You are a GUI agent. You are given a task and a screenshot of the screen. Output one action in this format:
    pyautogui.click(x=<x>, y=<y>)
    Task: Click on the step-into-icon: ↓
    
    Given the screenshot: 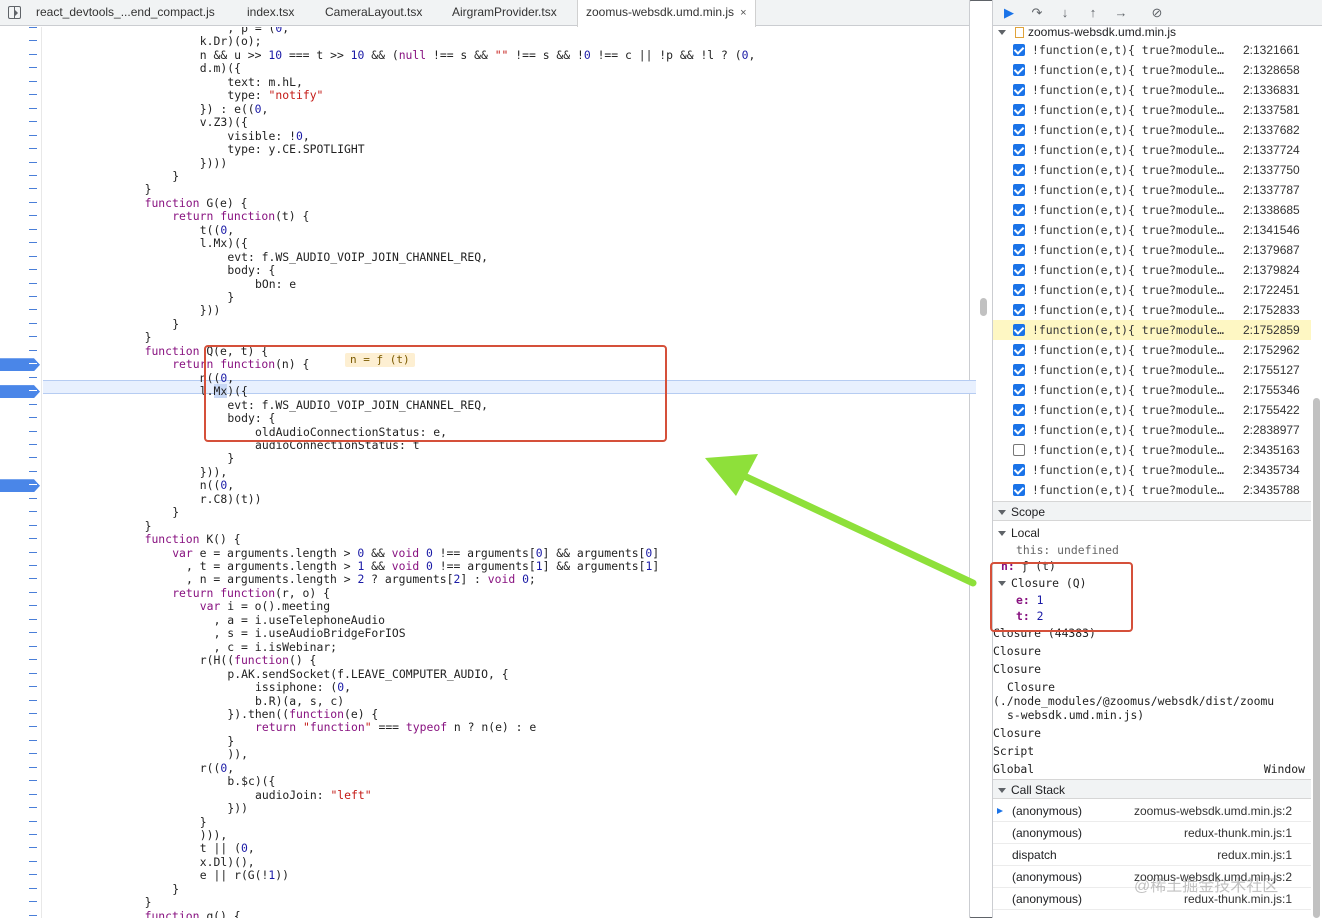 What is the action you would take?
    pyautogui.click(x=1065, y=13)
    